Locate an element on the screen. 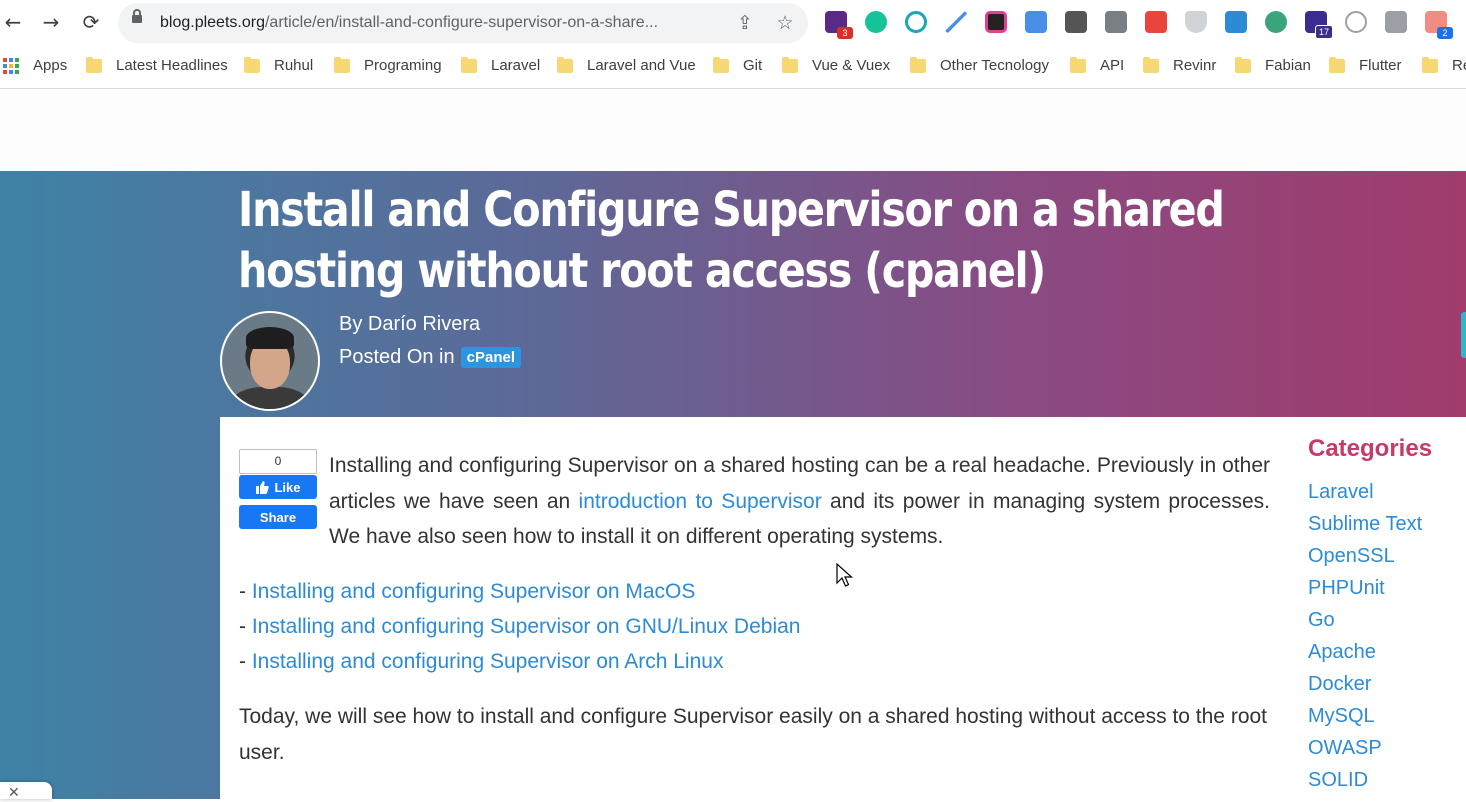  grammarly-extension-icon is located at coordinates (876, 22).